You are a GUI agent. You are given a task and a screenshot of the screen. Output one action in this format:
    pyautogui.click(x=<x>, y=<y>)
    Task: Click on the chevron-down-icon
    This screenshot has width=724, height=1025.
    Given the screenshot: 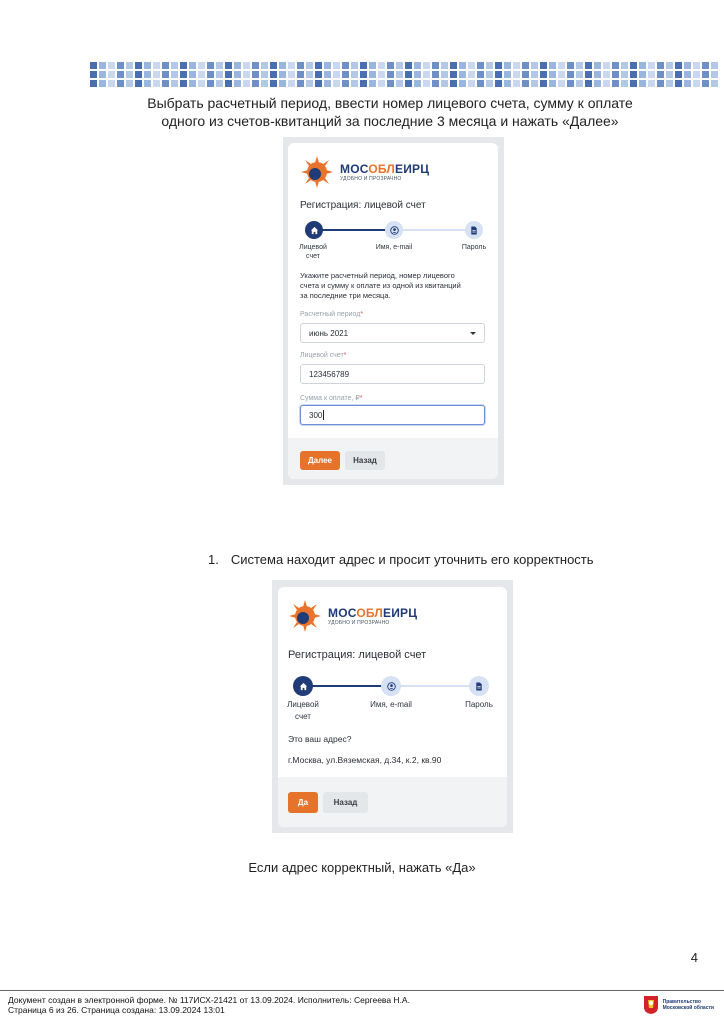 What is the action you would take?
    pyautogui.click(x=473, y=333)
    